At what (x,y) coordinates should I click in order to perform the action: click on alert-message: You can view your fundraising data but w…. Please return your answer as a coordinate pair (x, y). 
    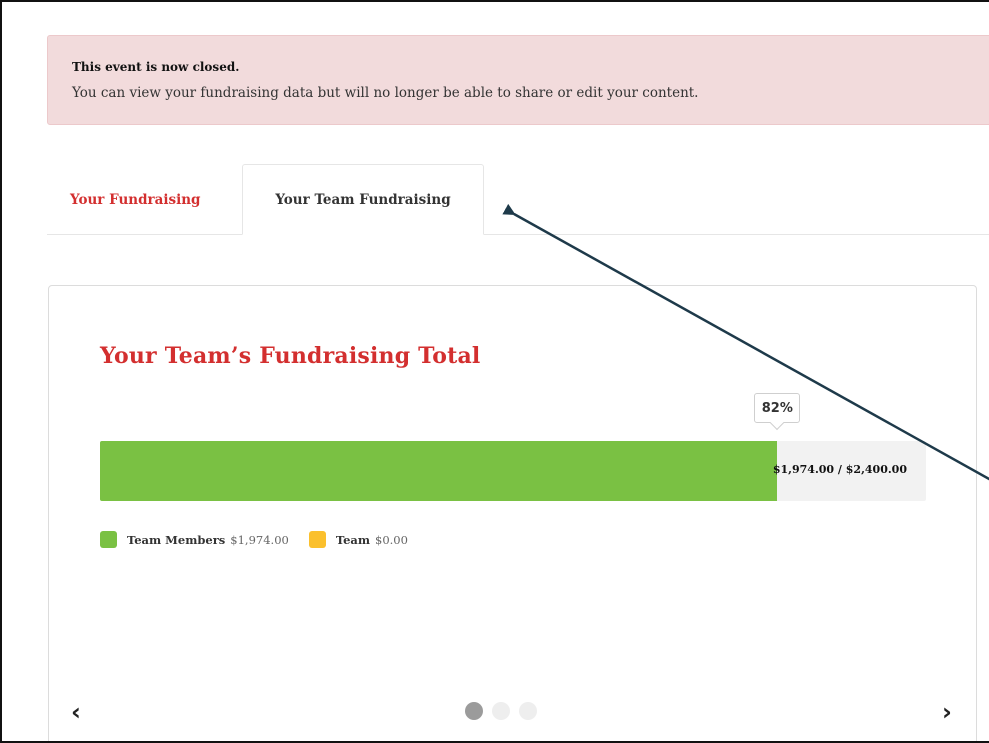
    Looking at the image, I should click on (385, 93).